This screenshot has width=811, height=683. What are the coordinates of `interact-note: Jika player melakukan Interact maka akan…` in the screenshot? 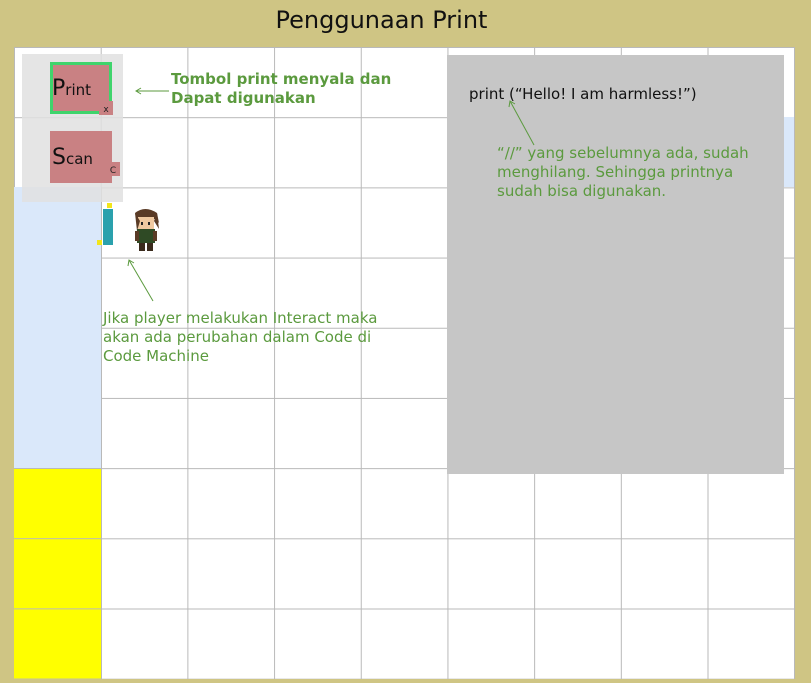 It's located at (240, 337).